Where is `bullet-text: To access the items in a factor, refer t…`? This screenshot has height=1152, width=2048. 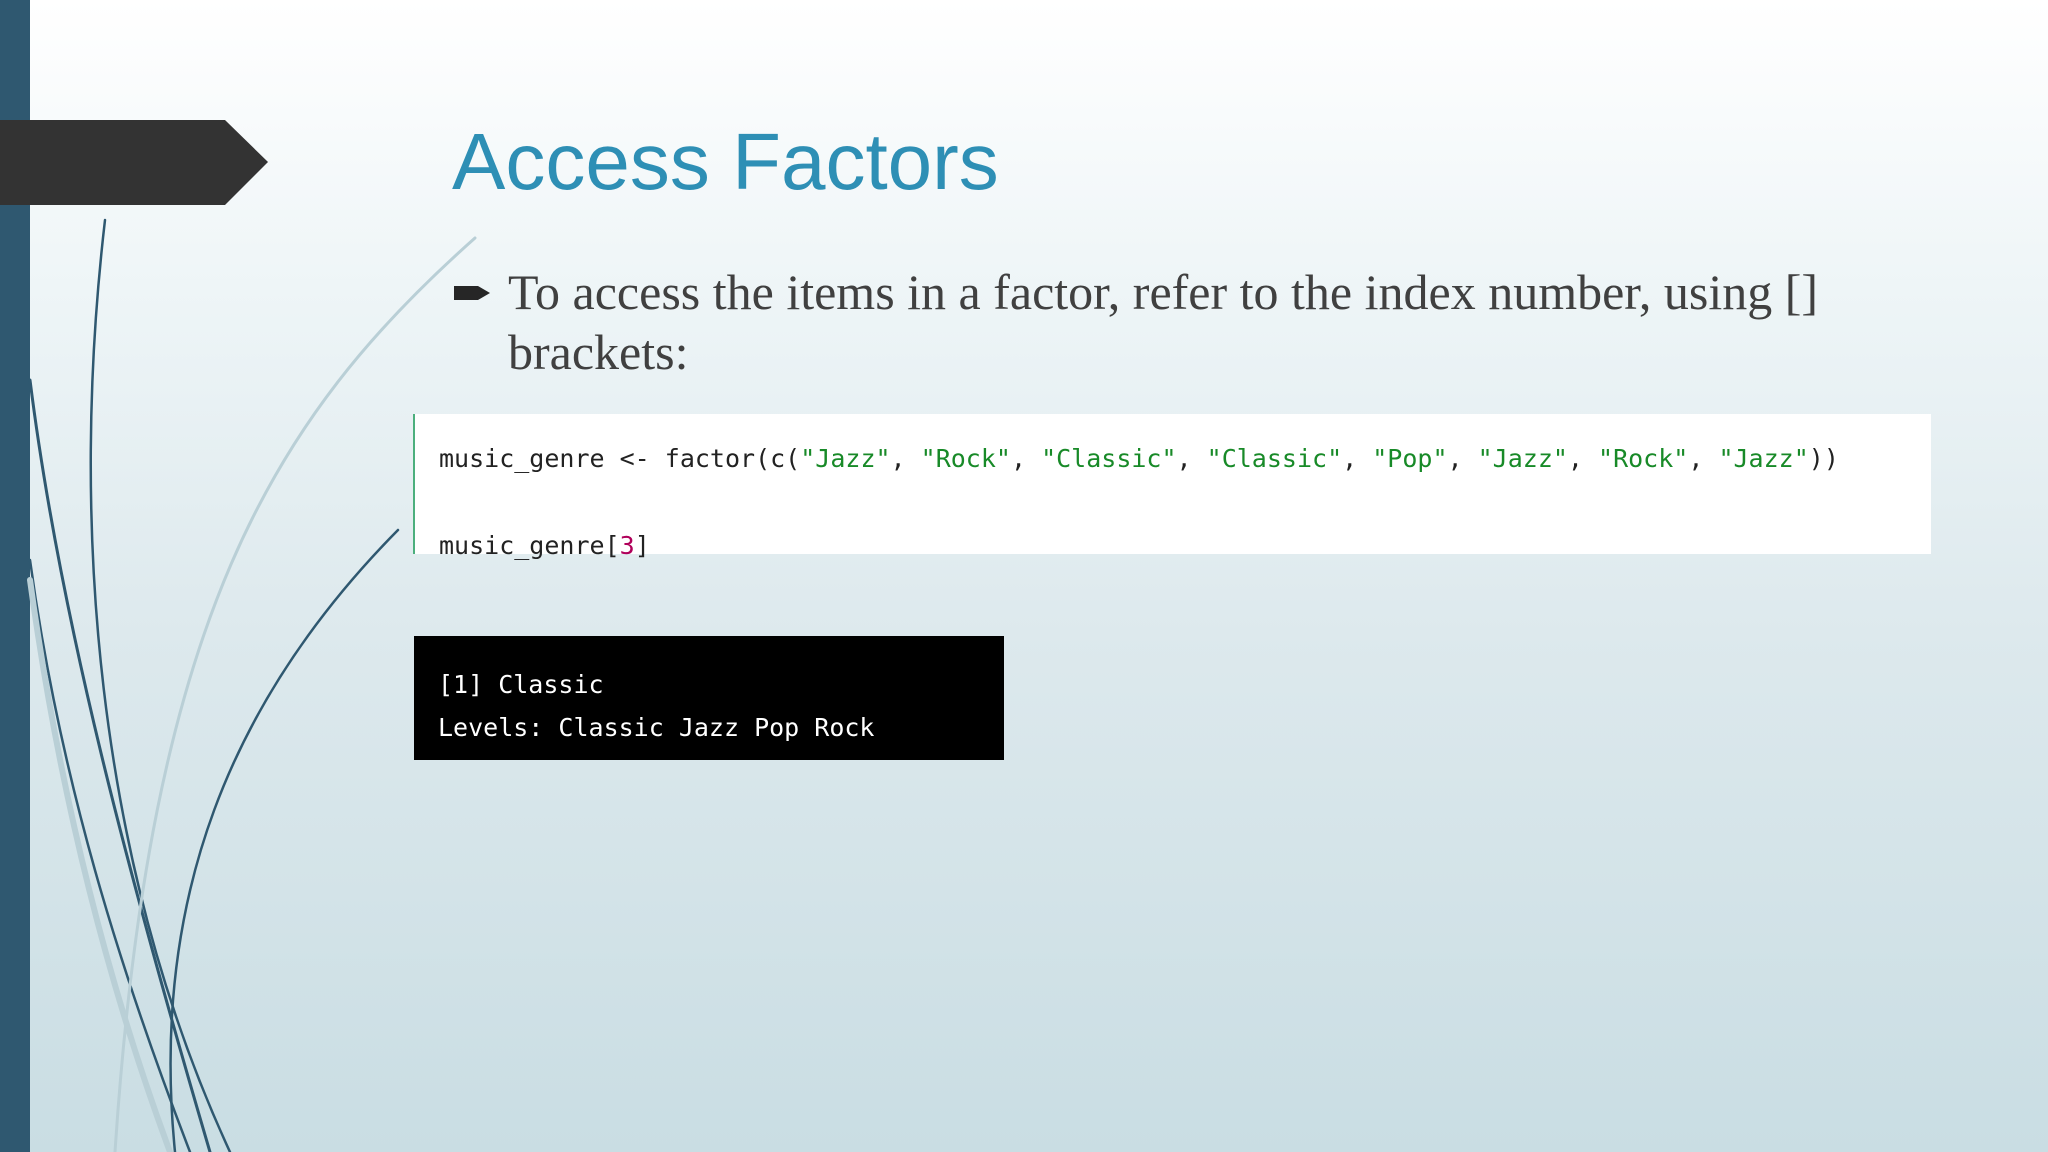
bullet-text: To access the items in a factor, refer t… is located at coordinates (1163, 322).